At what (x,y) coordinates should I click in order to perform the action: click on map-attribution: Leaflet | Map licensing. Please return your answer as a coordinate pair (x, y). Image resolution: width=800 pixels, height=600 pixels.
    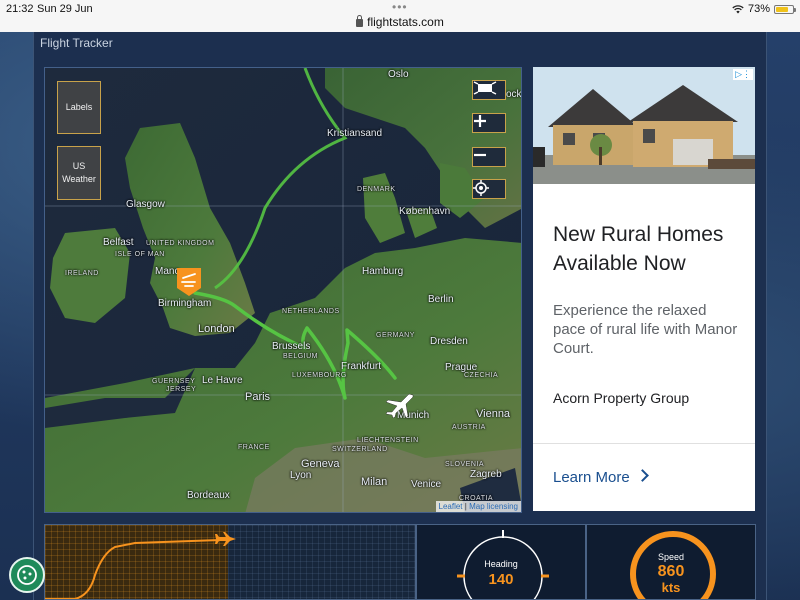
    Looking at the image, I should click on (478, 506).